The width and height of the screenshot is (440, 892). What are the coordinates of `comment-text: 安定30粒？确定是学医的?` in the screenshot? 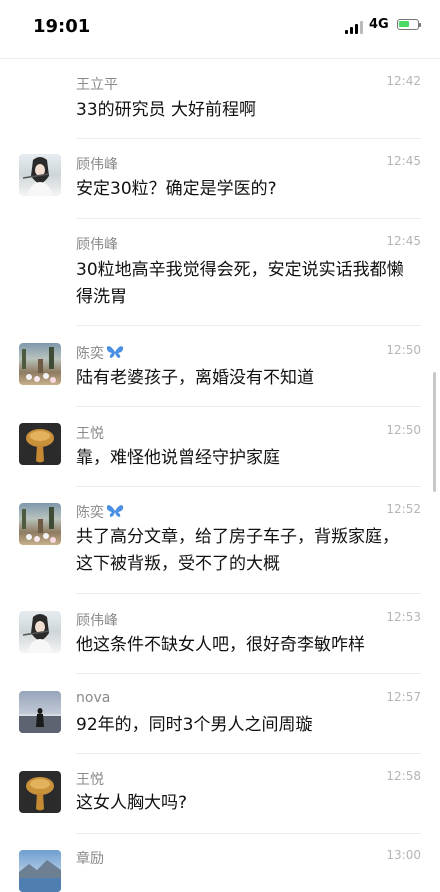 It's located at (176, 189).